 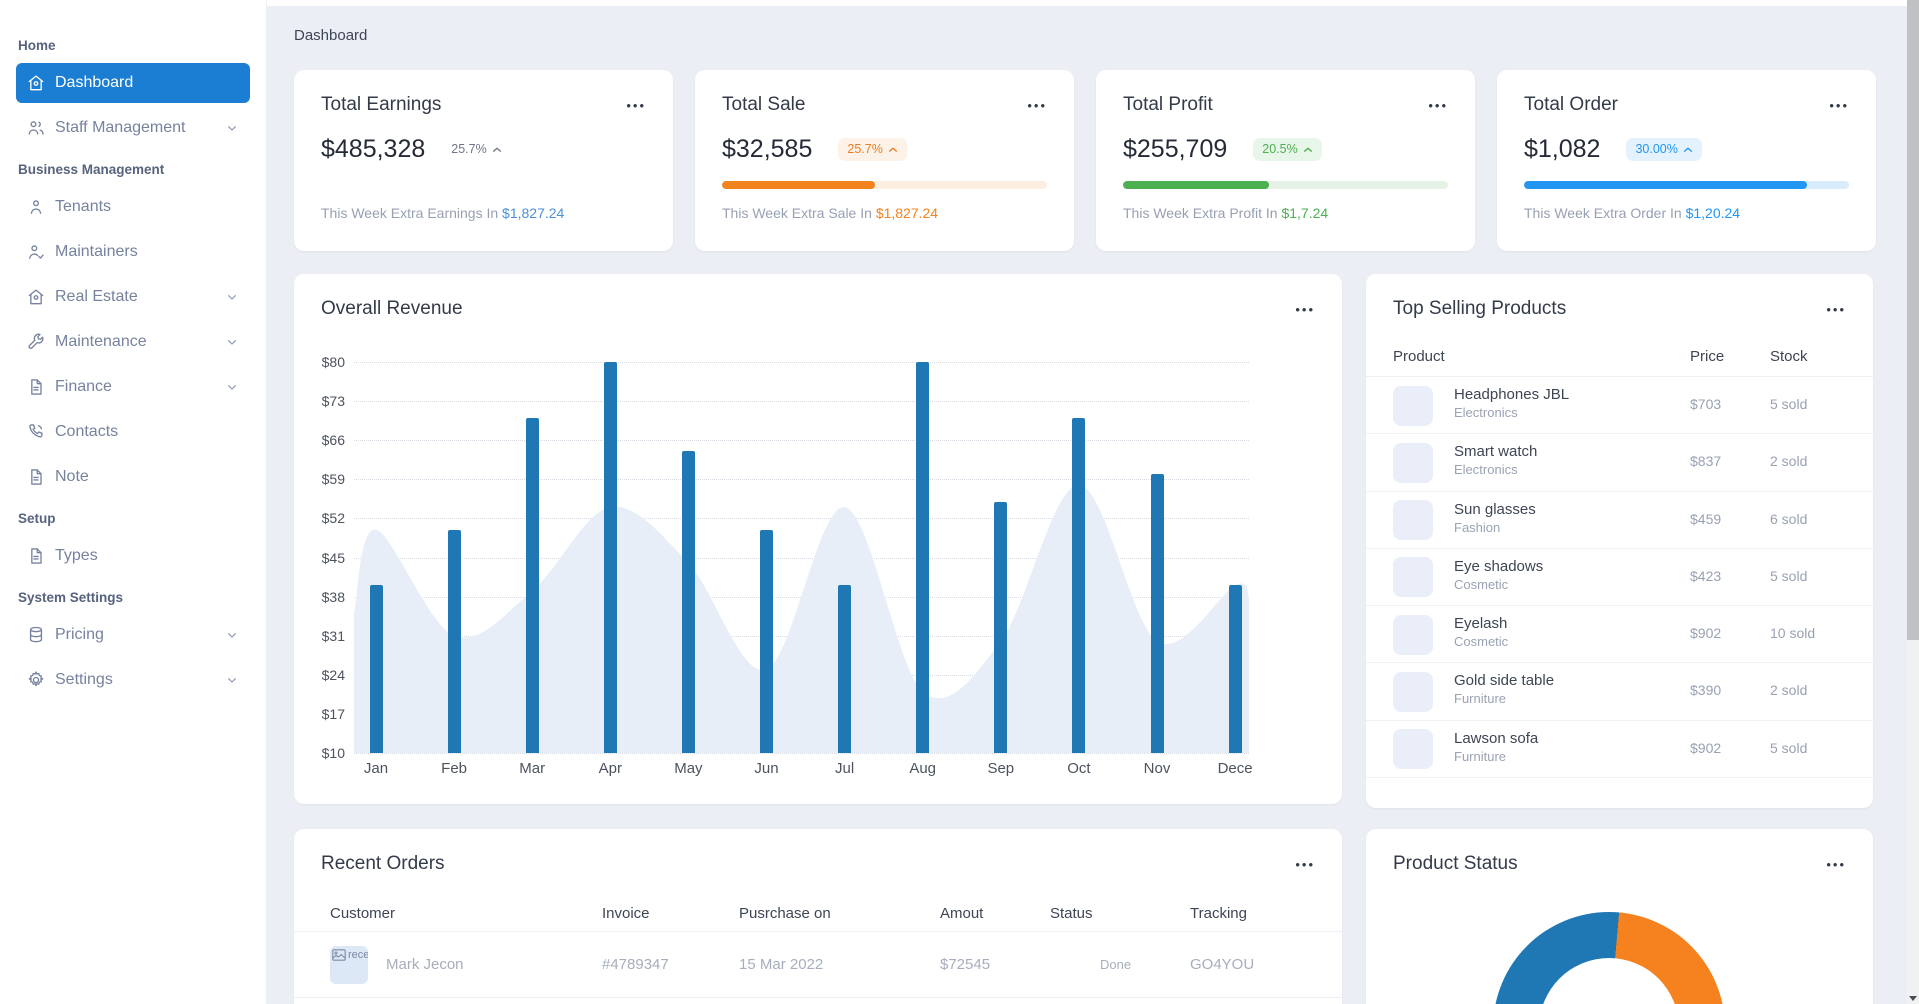 I want to click on stat-footer: This Week Extra Profit In $1,7.24, so click(x=1285, y=213).